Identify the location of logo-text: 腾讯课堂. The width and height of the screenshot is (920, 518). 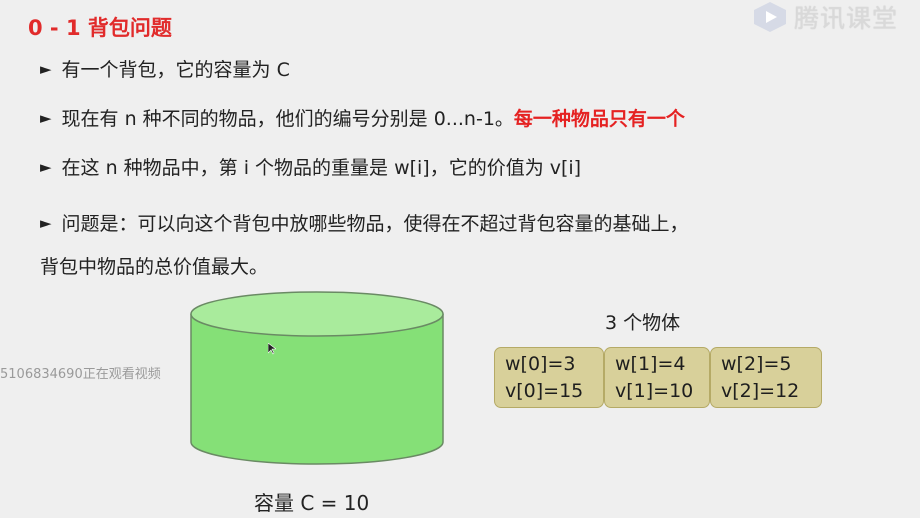
(846, 18).